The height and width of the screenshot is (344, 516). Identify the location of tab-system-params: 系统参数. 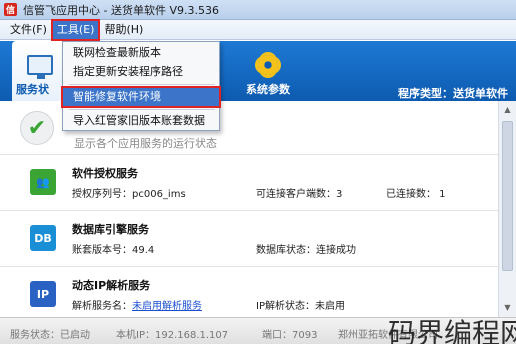
(268, 71).